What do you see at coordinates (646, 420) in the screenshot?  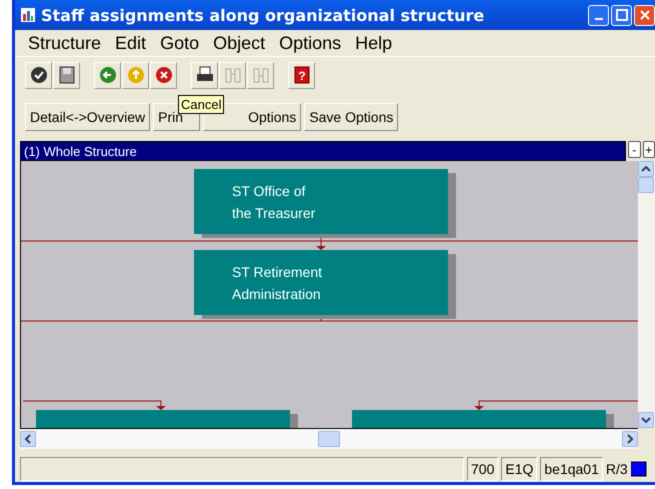 I see `scroll-down-icon` at bounding box center [646, 420].